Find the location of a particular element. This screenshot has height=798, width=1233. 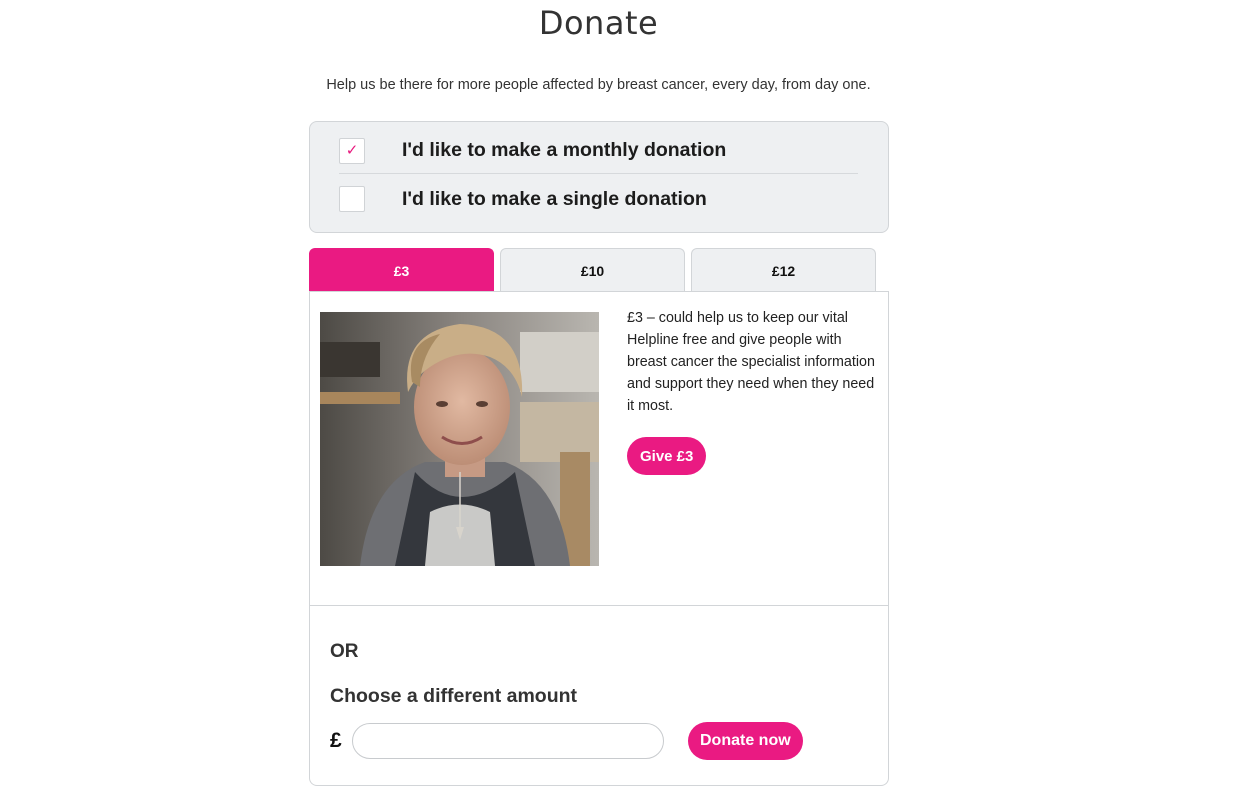

monthly-donation-option: ✓ I'd like to make a monthly donation is located at coordinates (598, 151).